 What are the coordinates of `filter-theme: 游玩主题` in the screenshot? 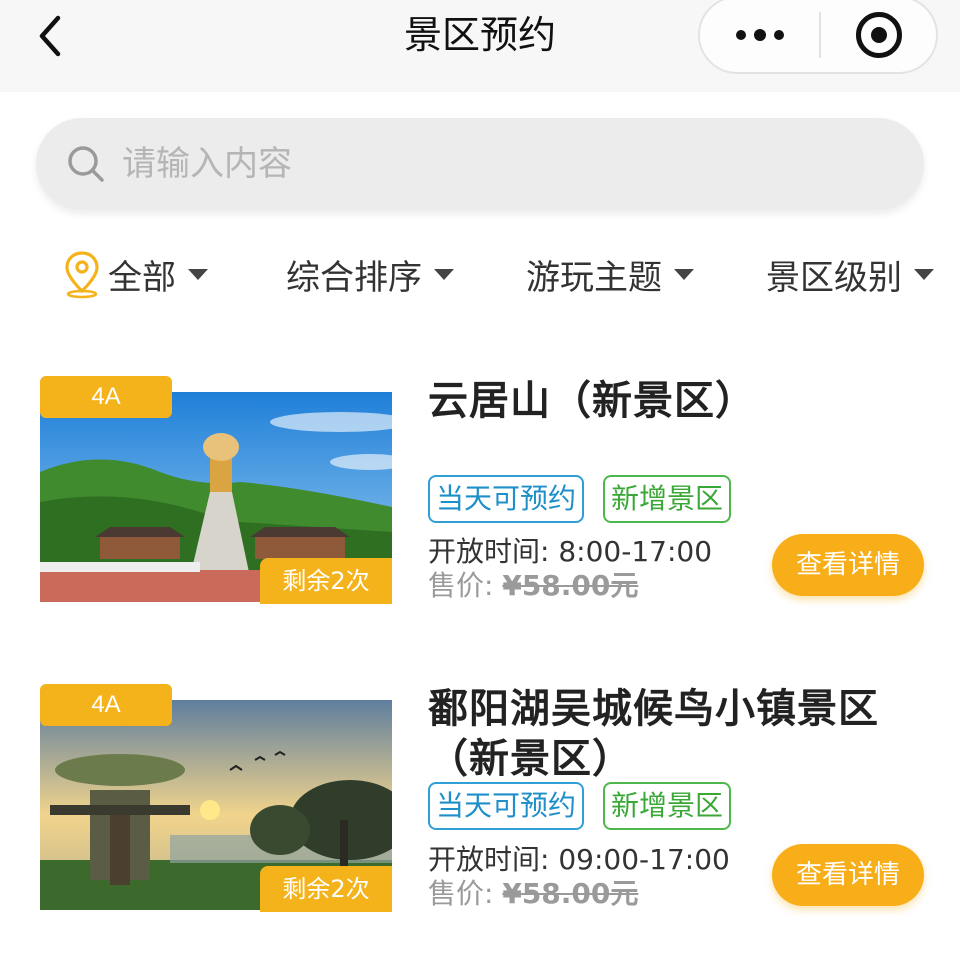 It's located at (610, 274).